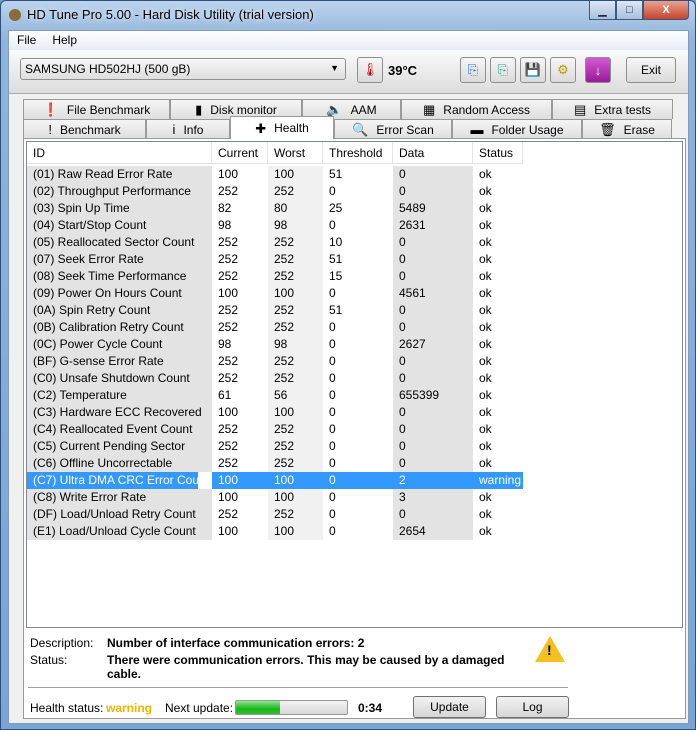 This screenshot has height=730, width=696. Describe the element at coordinates (26, 40) in the screenshot. I see `menu-file: File` at that location.